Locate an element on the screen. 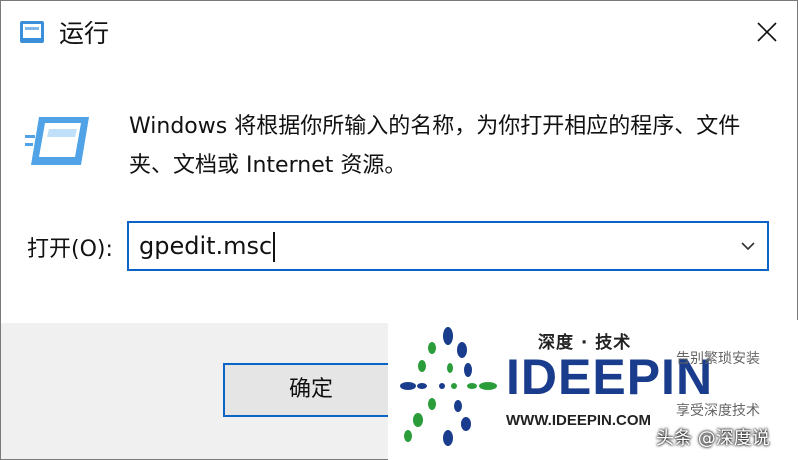 Image resolution: width=798 pixels, height=460 pixels. close-button is located at coordinates (767, 32).